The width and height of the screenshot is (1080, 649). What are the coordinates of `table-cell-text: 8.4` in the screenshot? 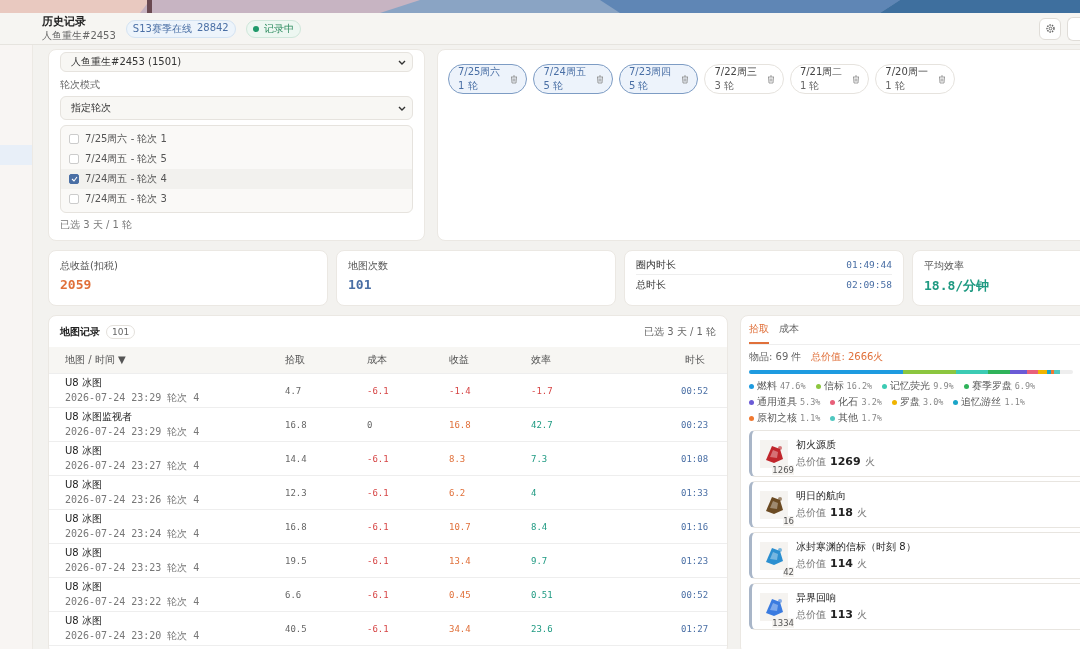 It's located at (540, 526).